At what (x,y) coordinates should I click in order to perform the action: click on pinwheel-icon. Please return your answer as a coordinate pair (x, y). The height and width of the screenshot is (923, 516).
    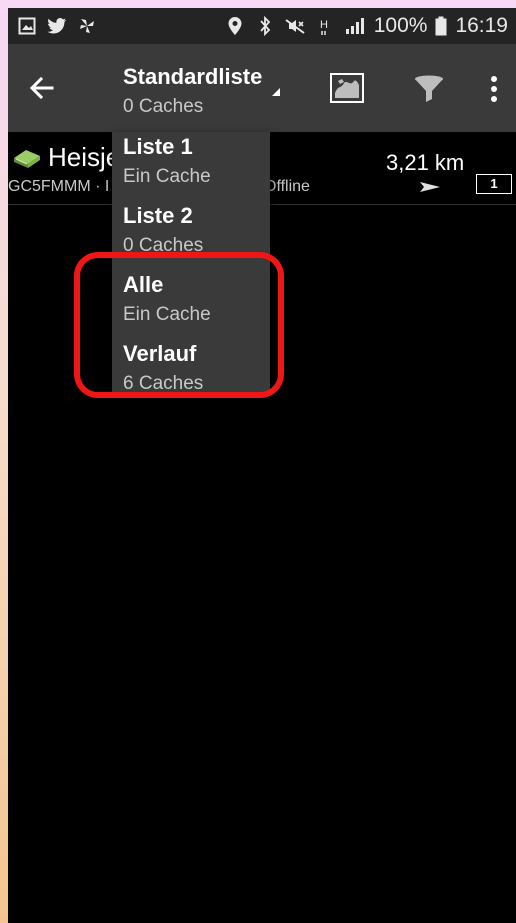
    Looking at the image, I should click on (87, 26).